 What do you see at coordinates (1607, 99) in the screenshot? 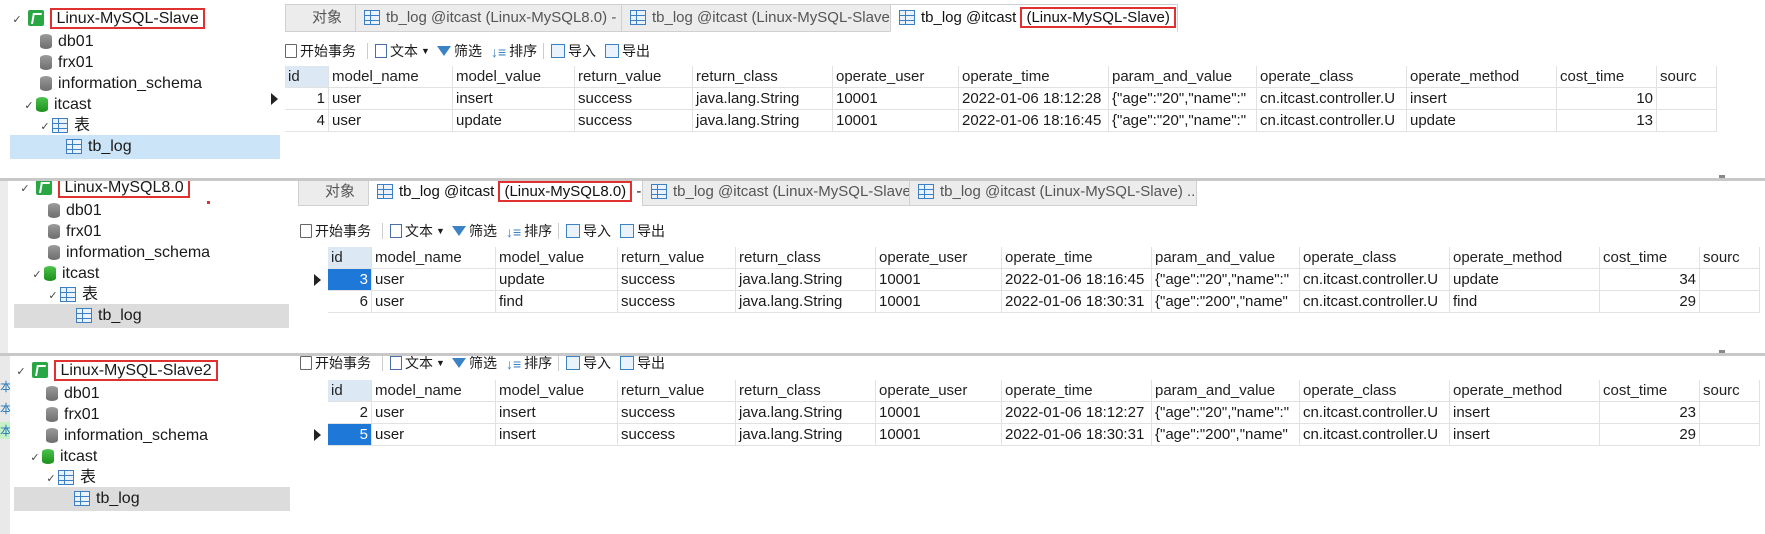
I see `cell-cost-time: 10` at bounding box center [1607, 99].